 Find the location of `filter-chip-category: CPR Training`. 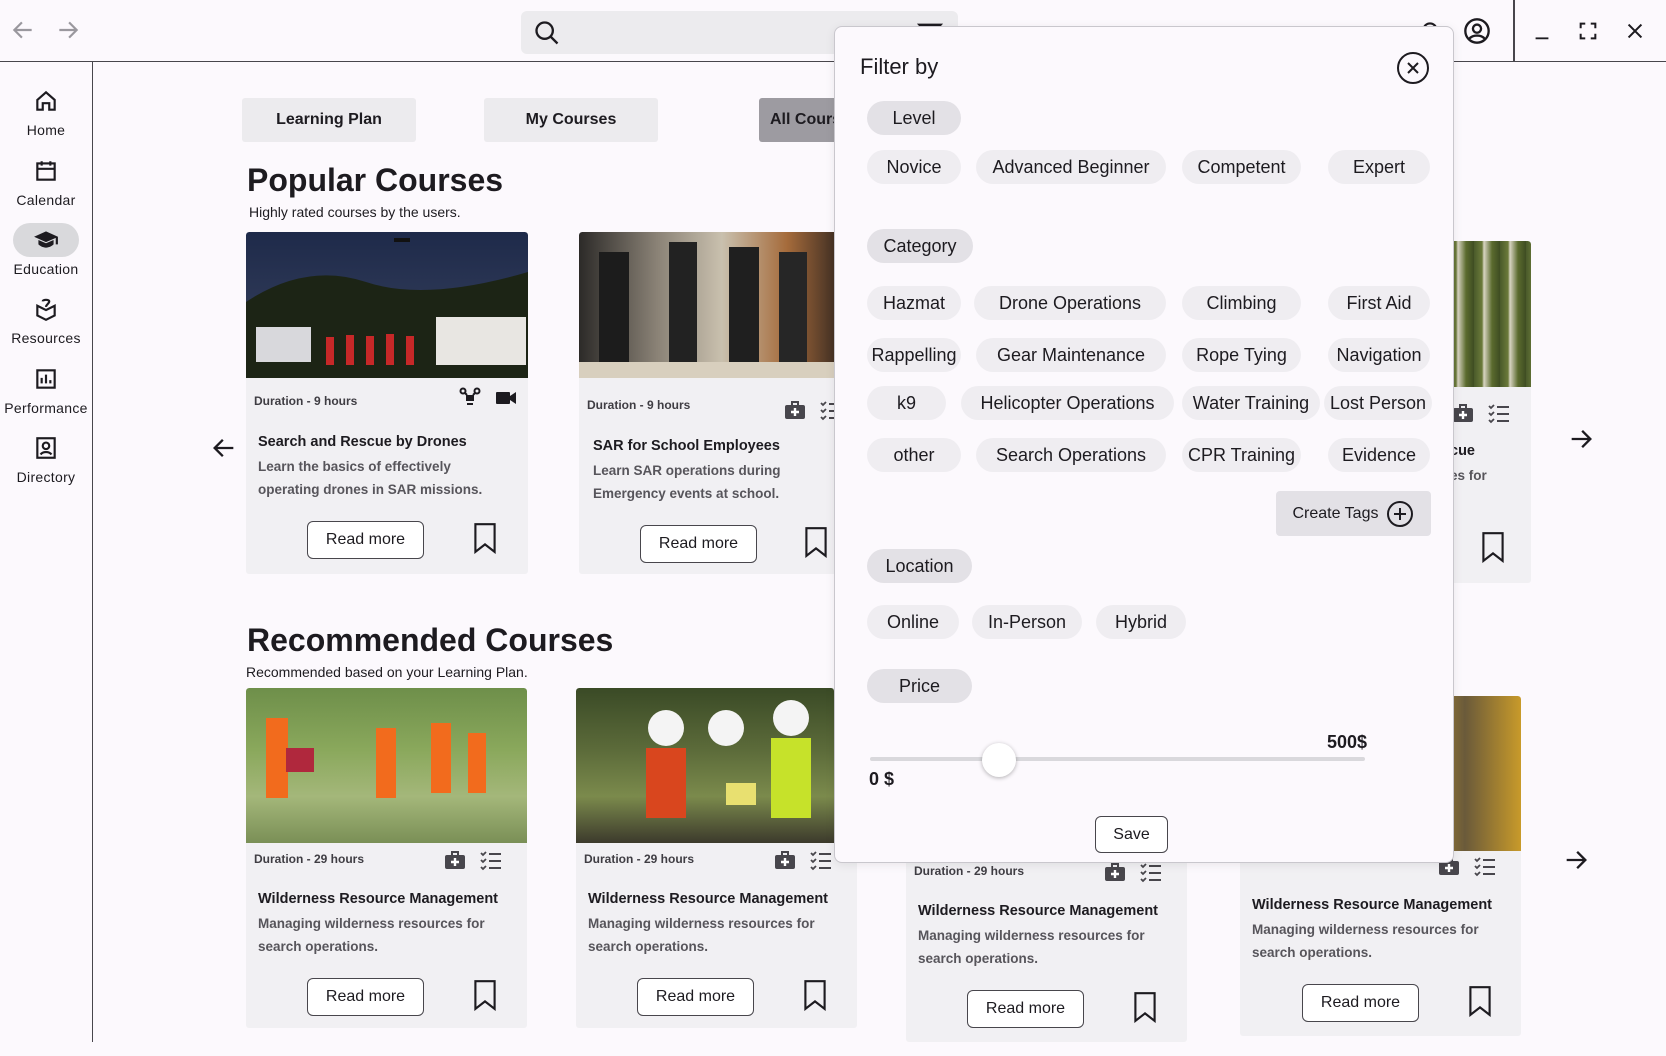

filter-chip-category: CPR Training is located at coordinates (1241, 455).